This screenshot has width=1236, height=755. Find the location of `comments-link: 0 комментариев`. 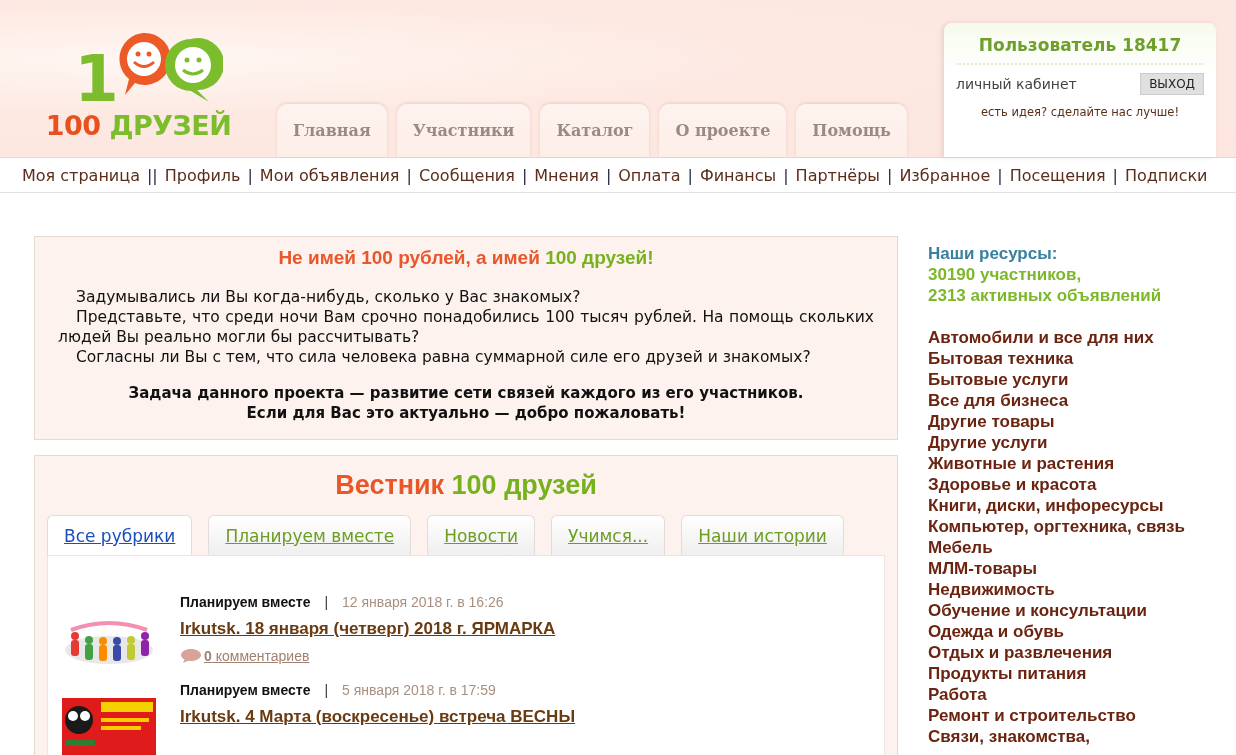

comments-link: 0 комментариев is located at coordinates (257, 656).